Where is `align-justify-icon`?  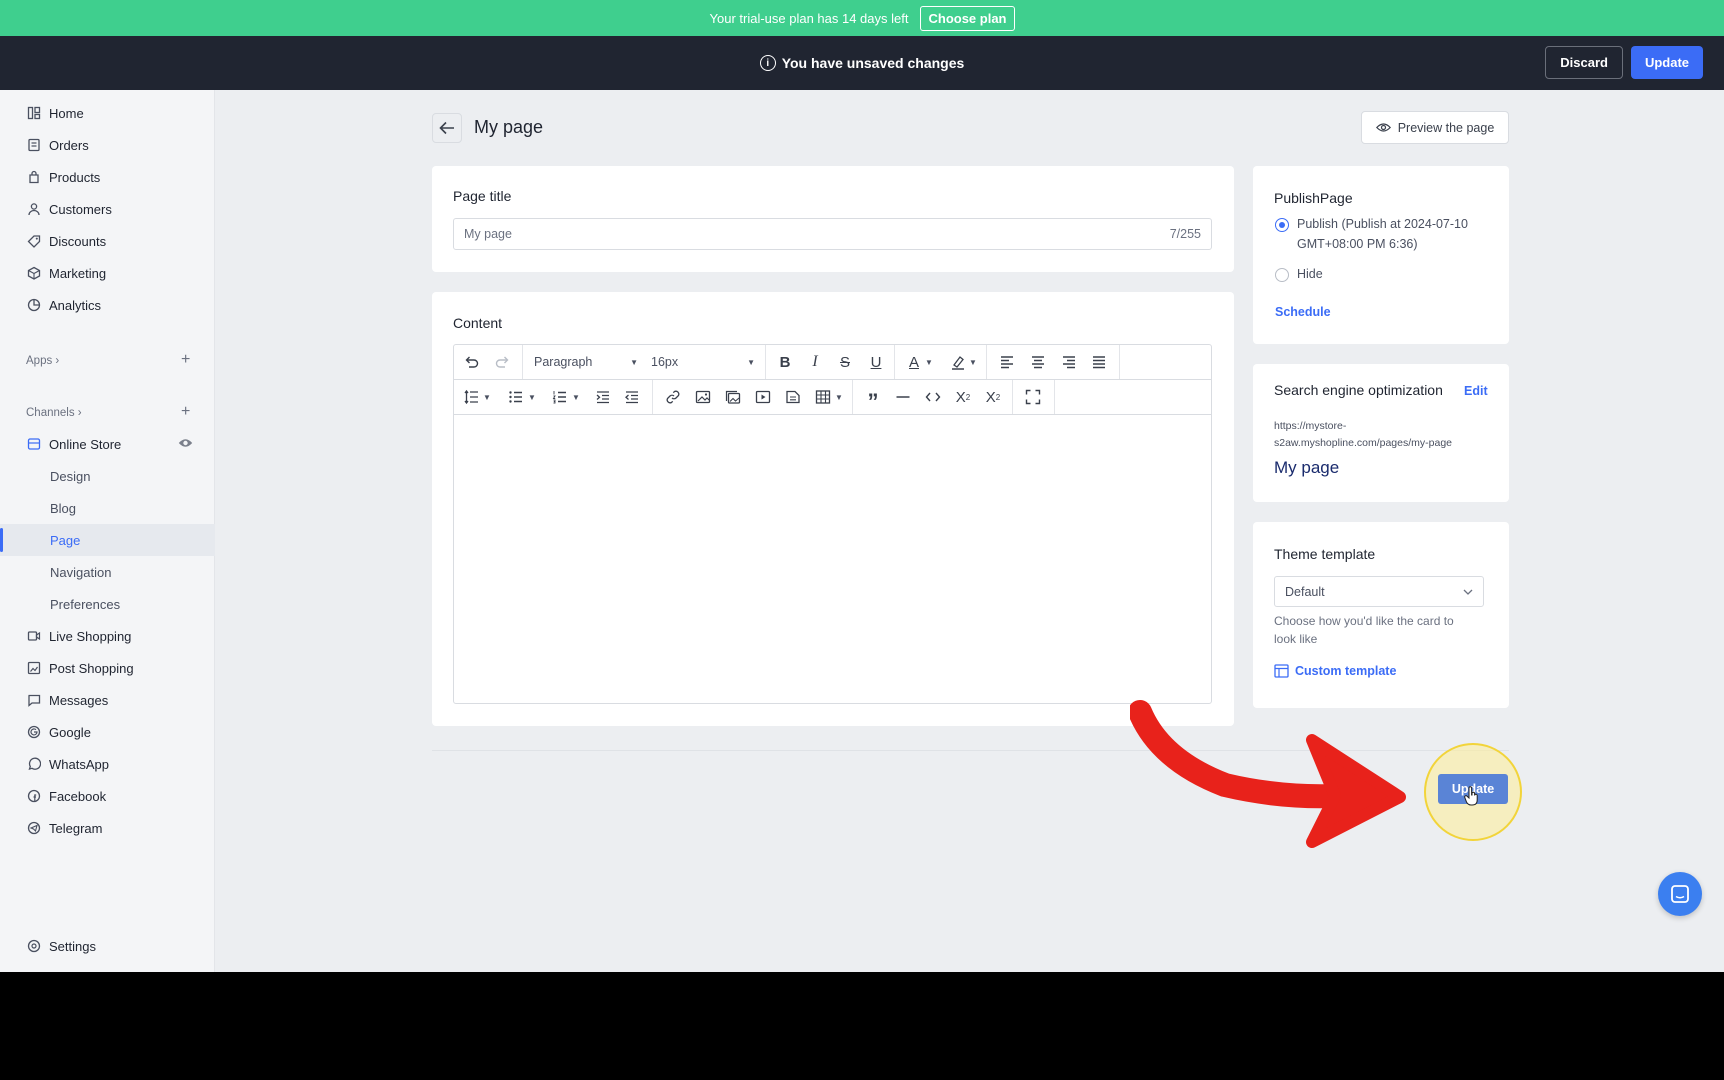 align-justify-icon is located at coordinates (1099, 362).